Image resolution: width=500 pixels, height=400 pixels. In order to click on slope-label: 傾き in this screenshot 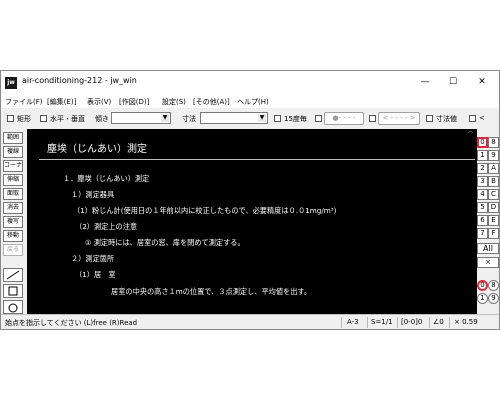, I will do `click(102, 119)`.